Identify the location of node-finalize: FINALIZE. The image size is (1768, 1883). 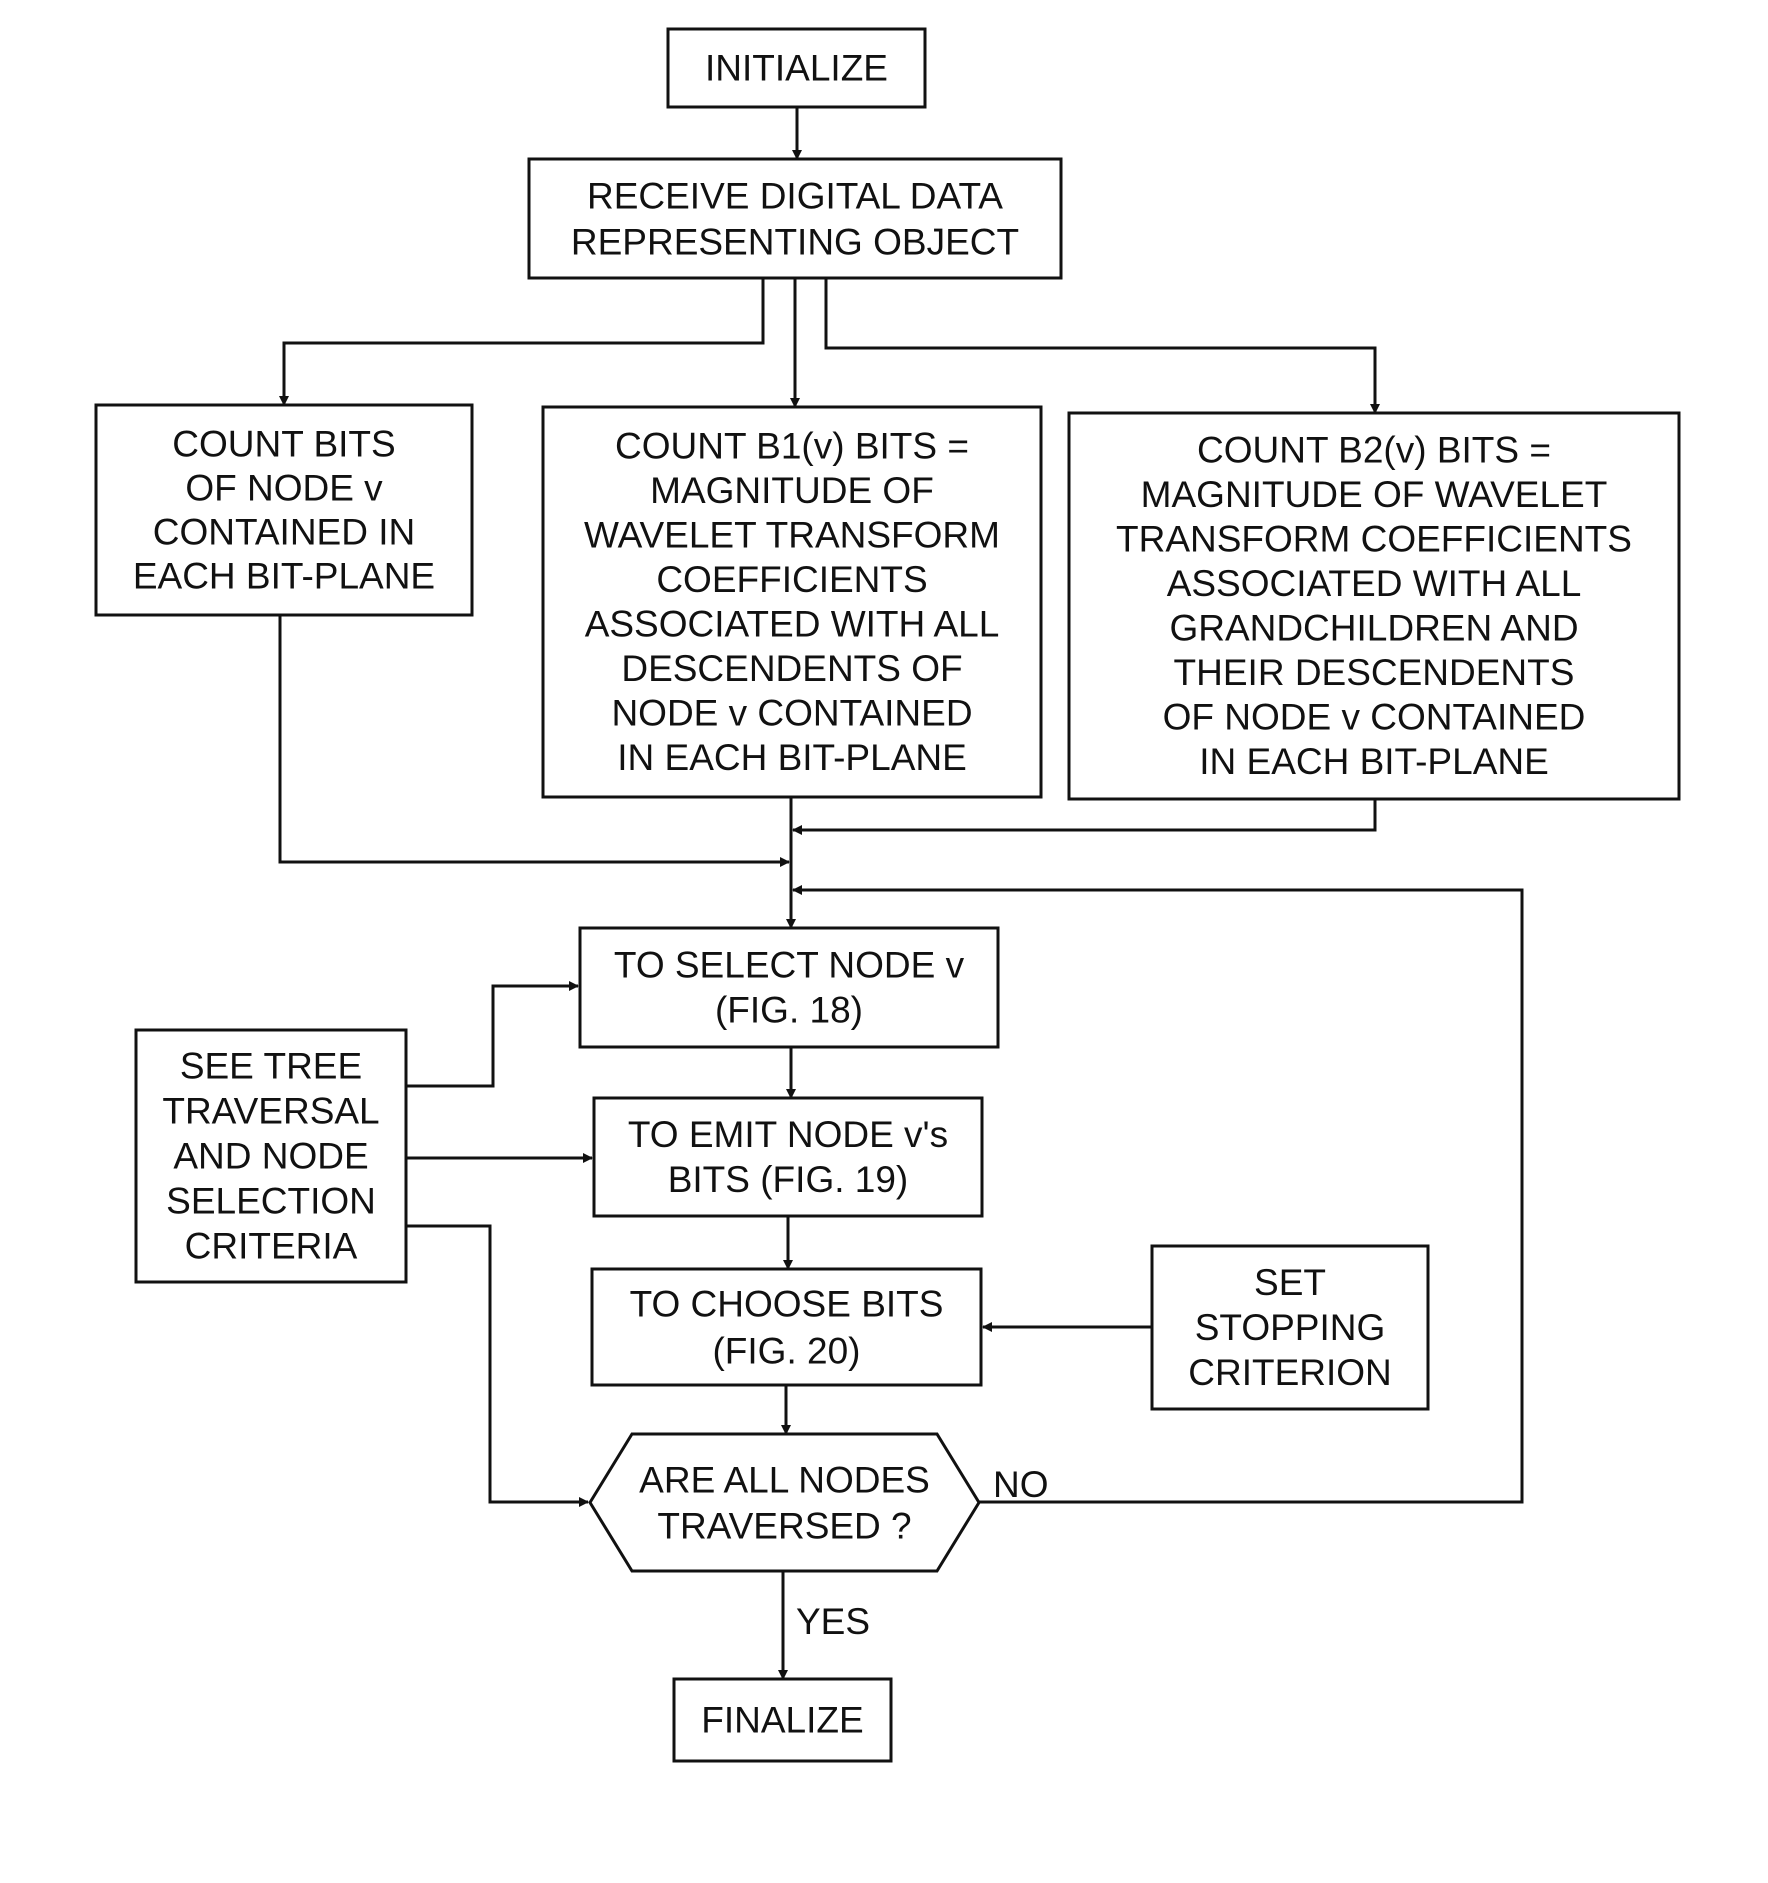
(782, 1720).